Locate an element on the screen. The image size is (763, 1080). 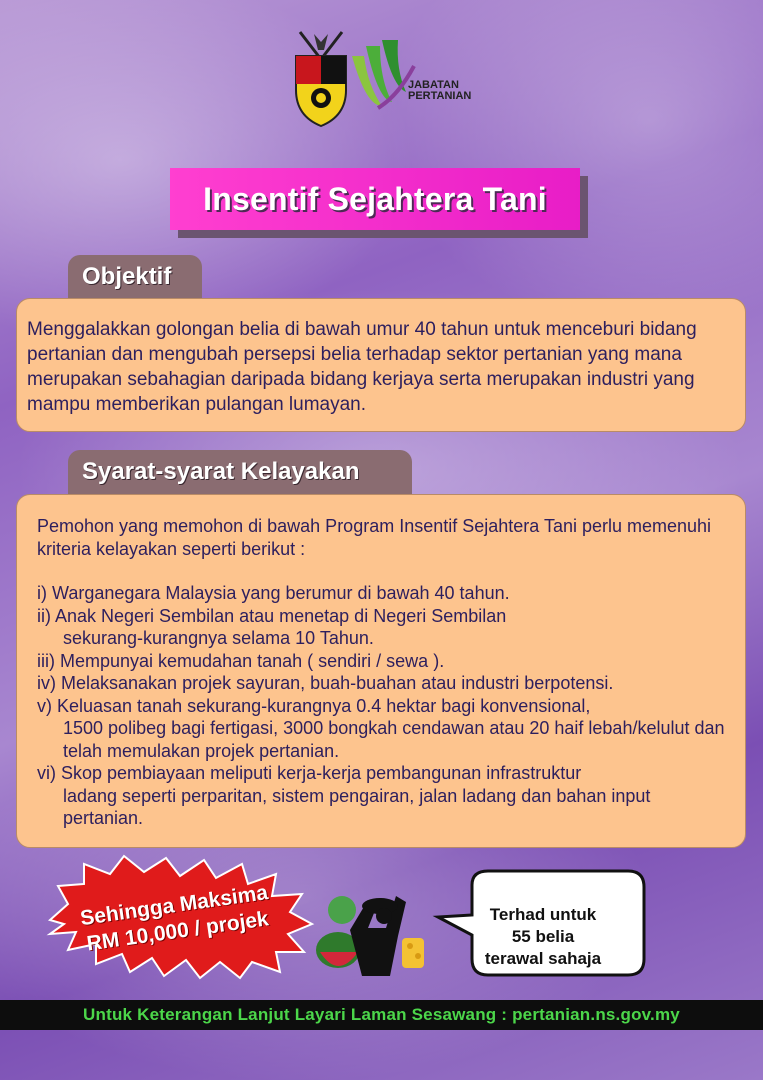
department-name: JABATAN PERTANIAN is located at coordinates (439, 91).